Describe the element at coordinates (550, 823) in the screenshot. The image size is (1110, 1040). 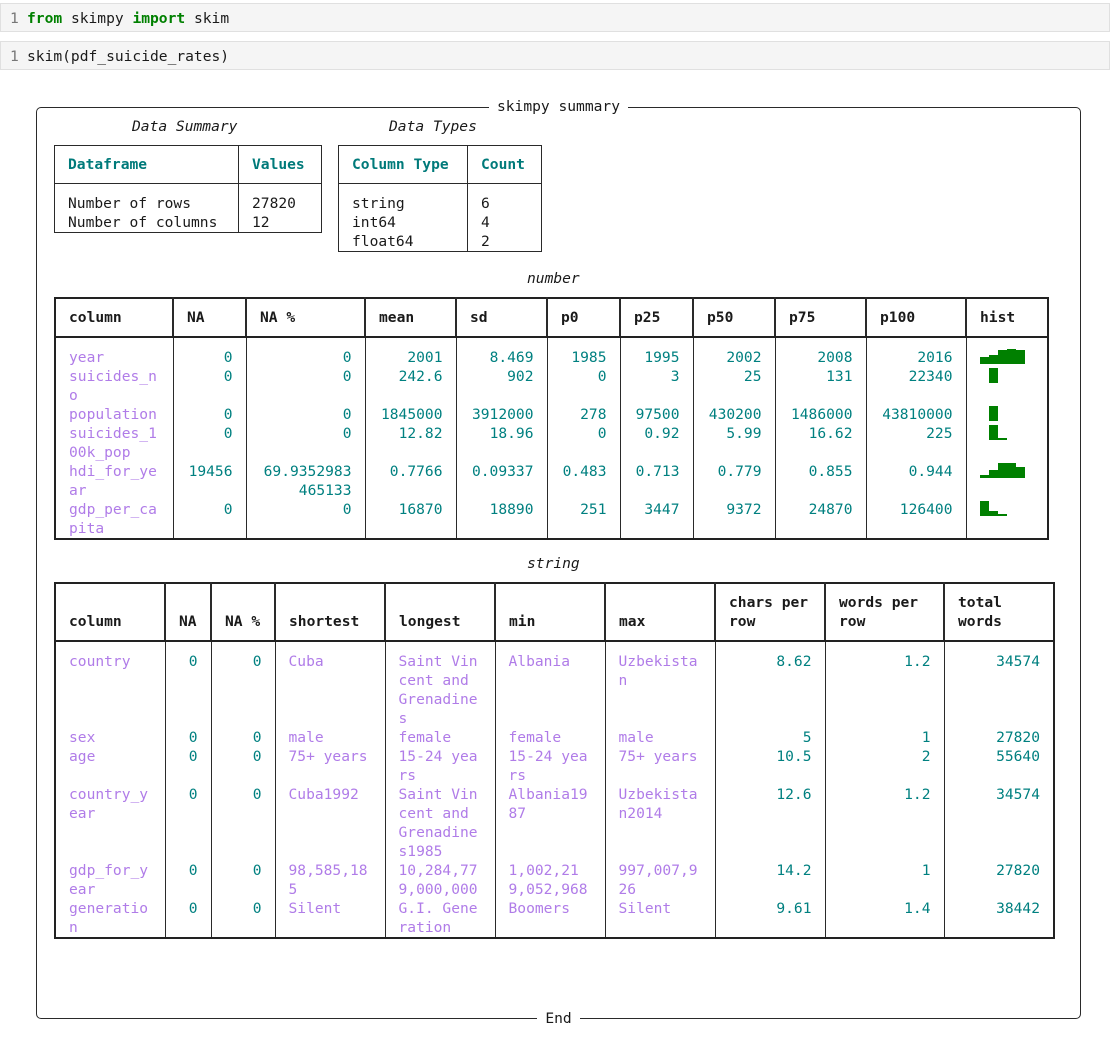
I see `stat-value: Albania1987` at that location.